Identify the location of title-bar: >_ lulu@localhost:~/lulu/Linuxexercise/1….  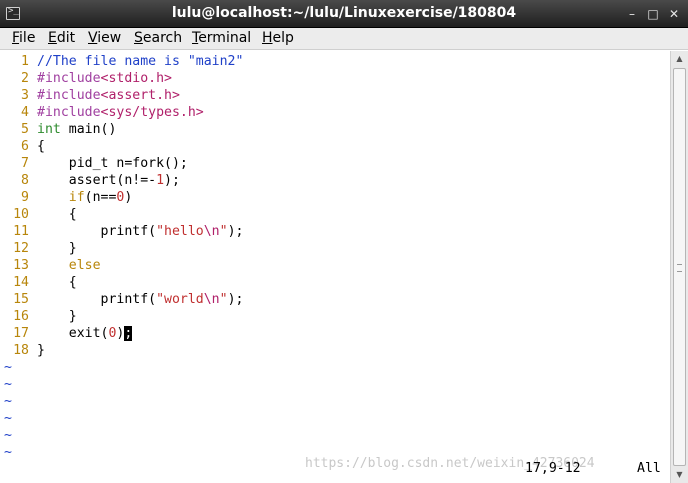
(344, 14).